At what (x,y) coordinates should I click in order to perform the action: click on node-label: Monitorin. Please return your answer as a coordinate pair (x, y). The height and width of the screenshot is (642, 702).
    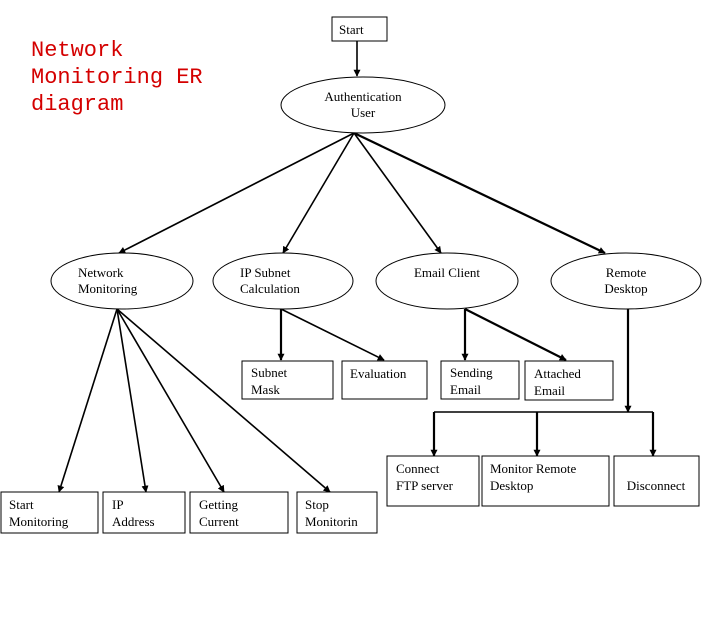
    Looking at the image, I should click on (331, 521).